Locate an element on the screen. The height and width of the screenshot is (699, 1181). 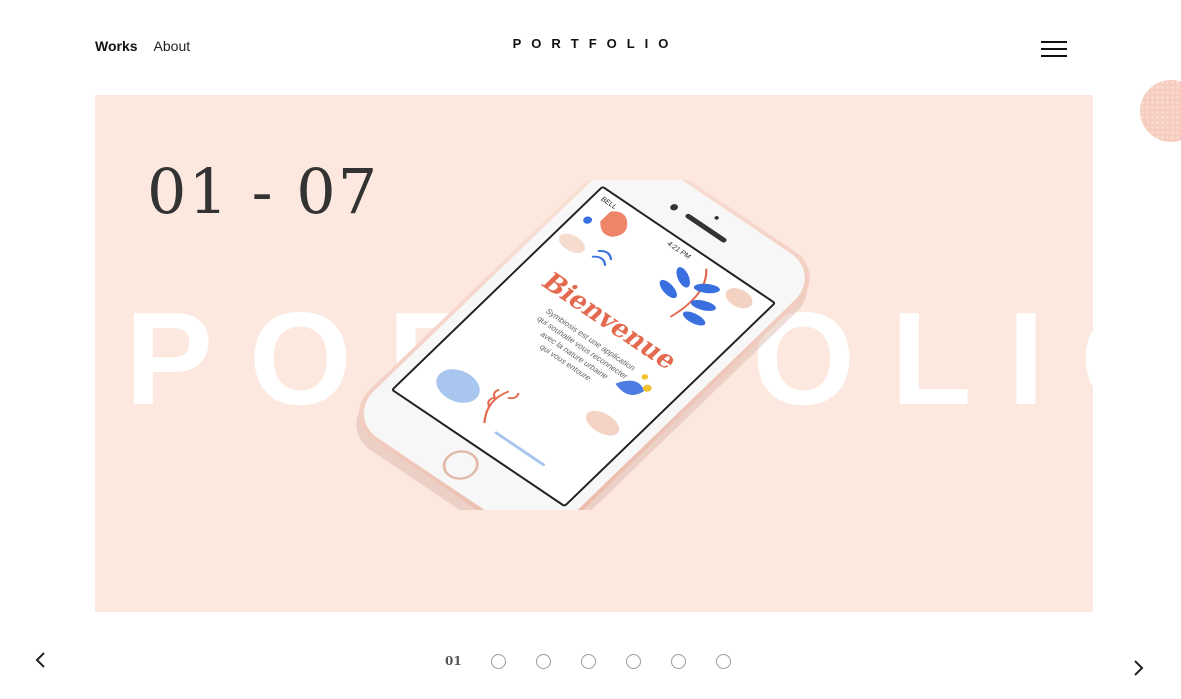
next-slide-button is located at coordinates (1138, 668).